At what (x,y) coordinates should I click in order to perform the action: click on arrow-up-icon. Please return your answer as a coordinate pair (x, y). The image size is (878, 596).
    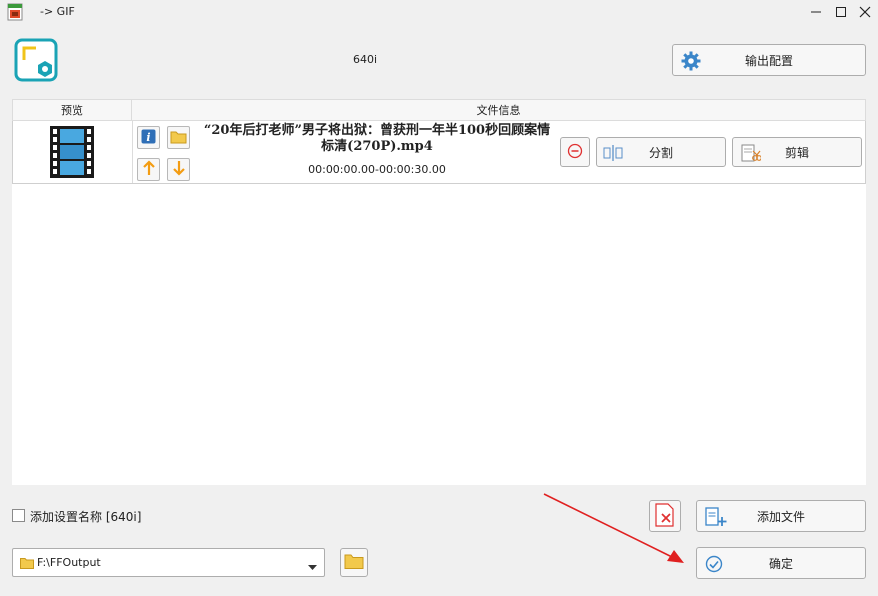
    Looking at the image, I should click on (149, 169).